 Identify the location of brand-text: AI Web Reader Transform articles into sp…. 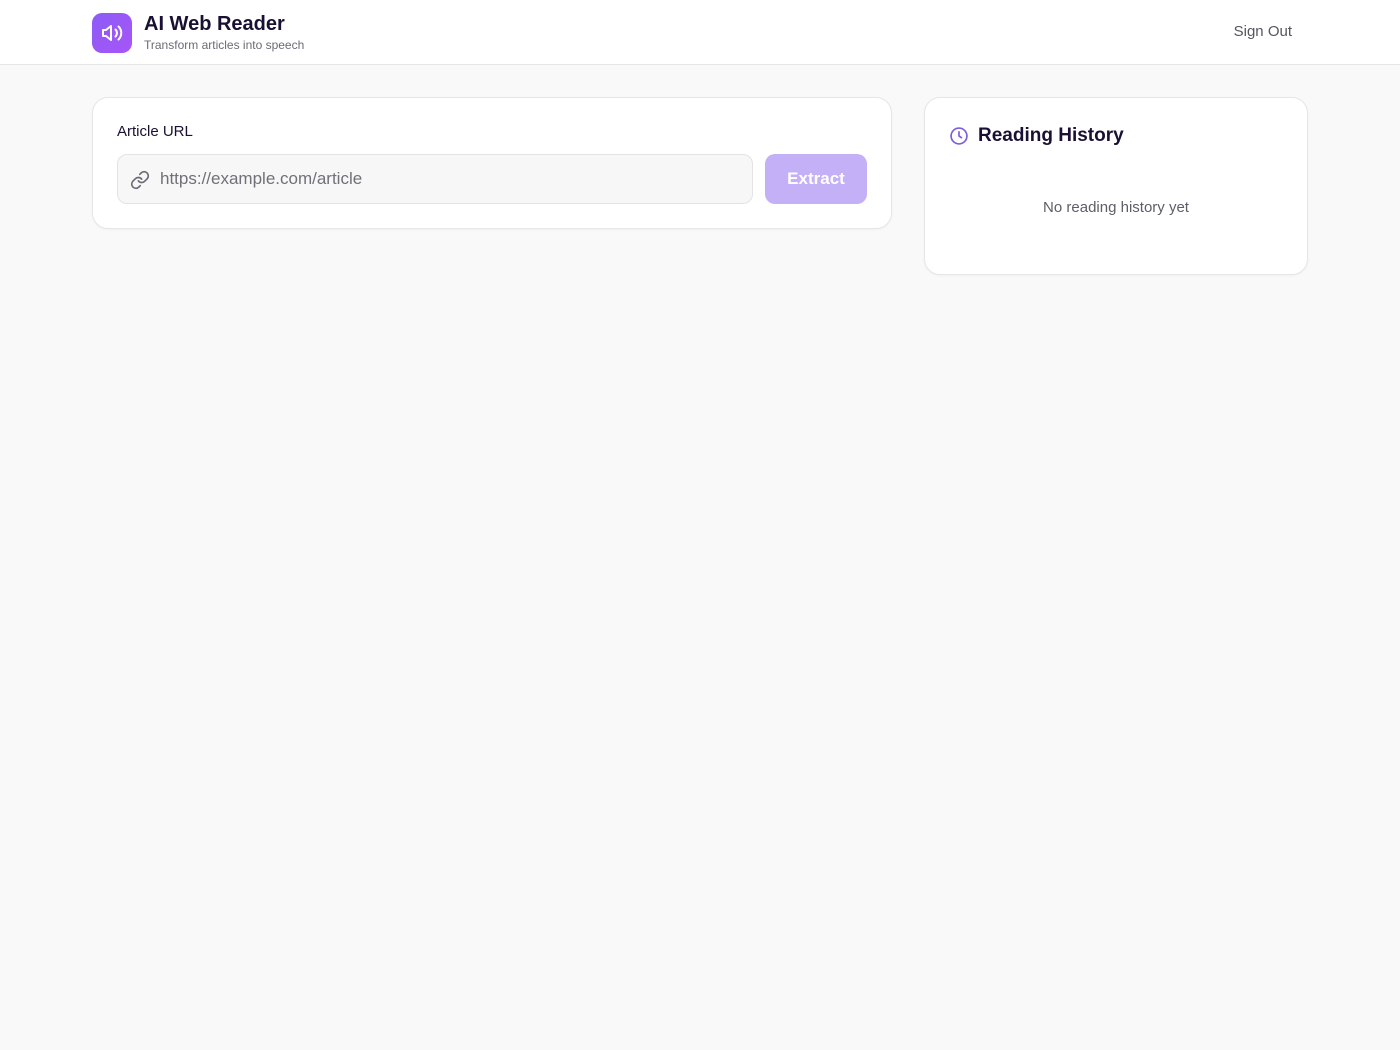
(224, 32).